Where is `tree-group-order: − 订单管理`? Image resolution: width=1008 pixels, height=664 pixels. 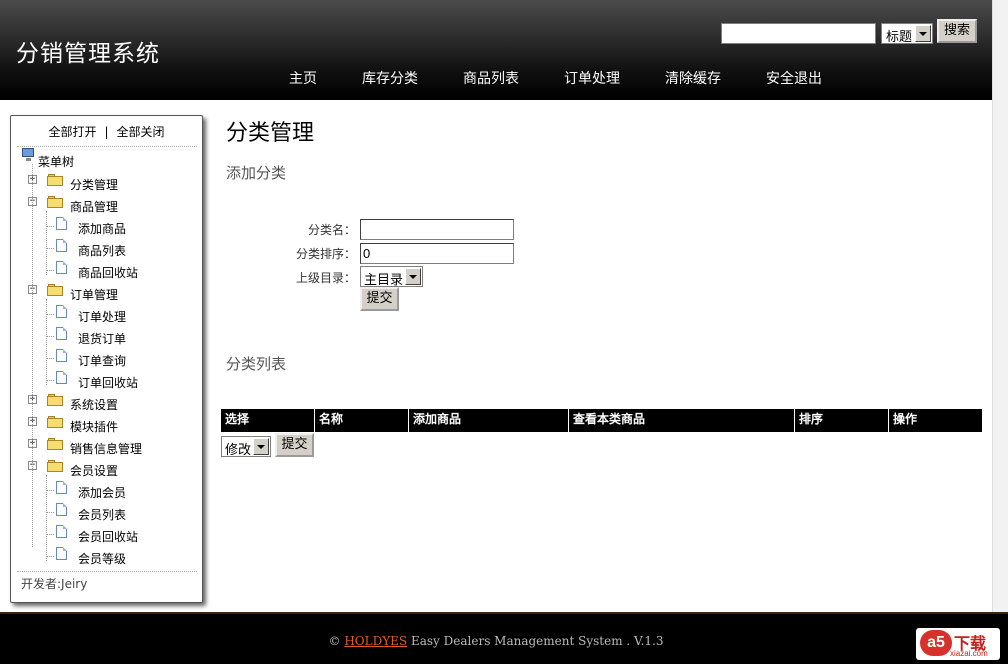 tree-group-order: − 订单管理 is located at coordinates (111, 293).